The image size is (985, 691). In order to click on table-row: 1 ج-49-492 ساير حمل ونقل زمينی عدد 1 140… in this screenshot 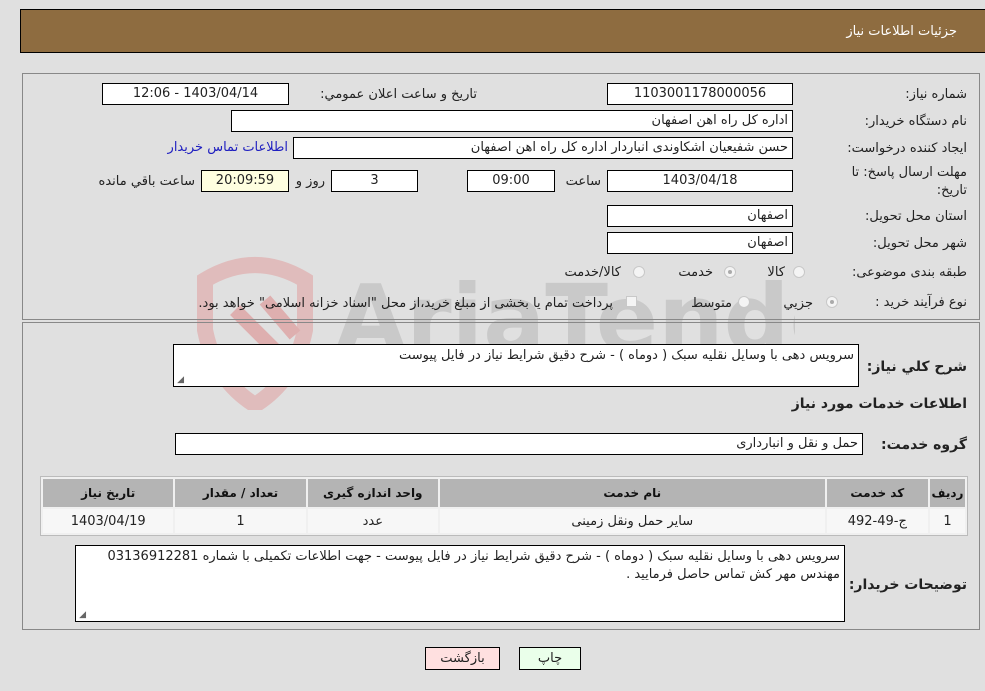, I will do `click(504, 521)`.